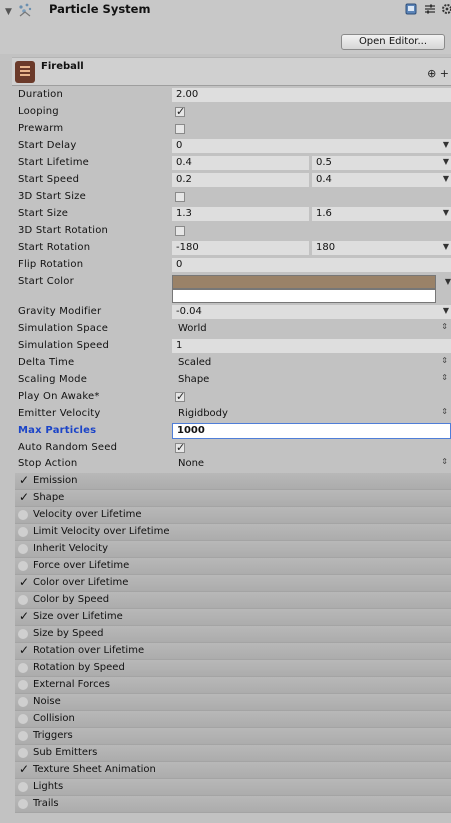 This screenshot has width=451, height=823. Describe the element at coordinates (311, 312) in the screenshot. I see `gravity-modifier-field: -0.04 ▼` at that location.